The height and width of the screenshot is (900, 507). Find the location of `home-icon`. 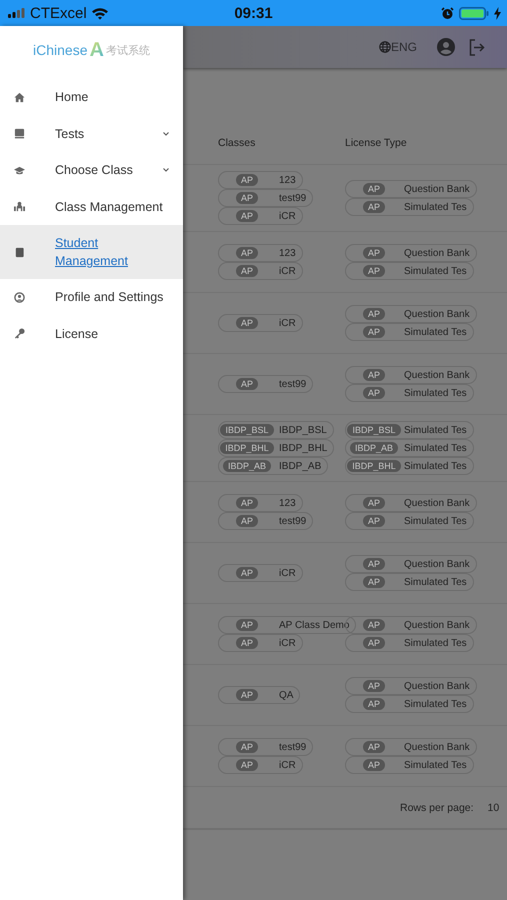

home-icon is located at coordinates (19, 97).